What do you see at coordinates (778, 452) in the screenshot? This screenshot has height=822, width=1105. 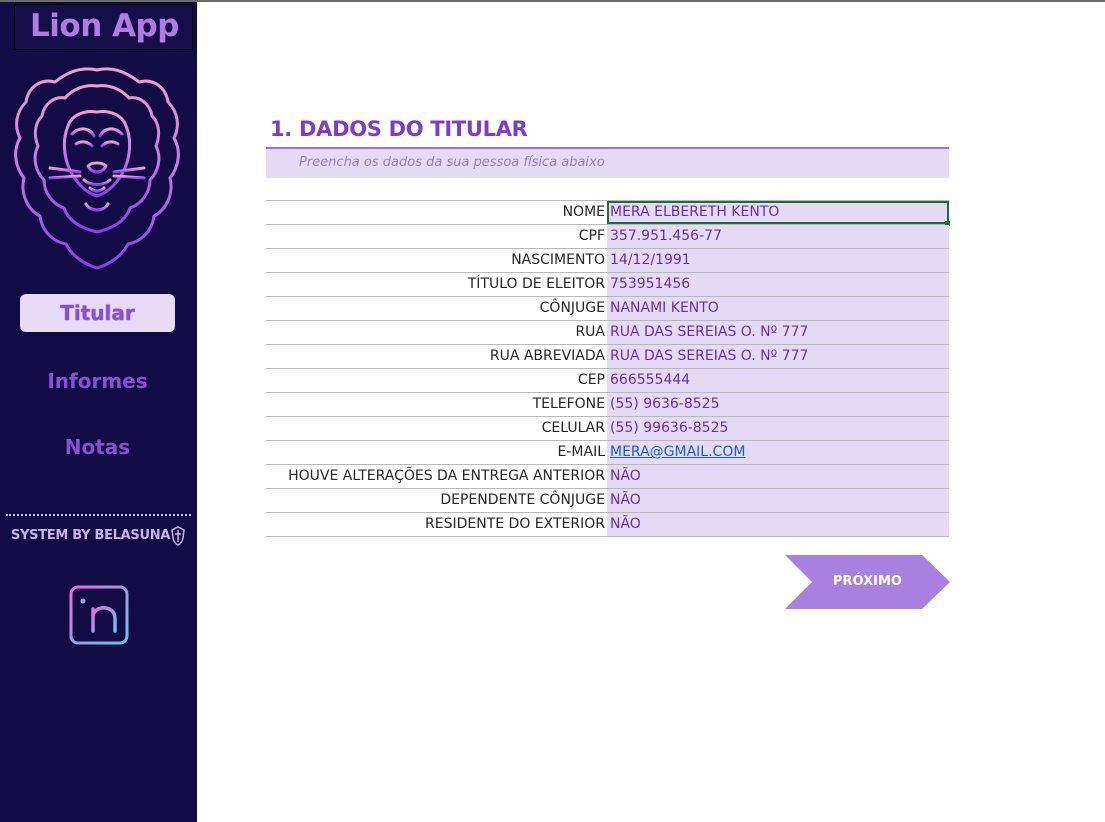 I see `field-value-email-link: MERA@GMAIL.COM` at bounding box center [778, 452].